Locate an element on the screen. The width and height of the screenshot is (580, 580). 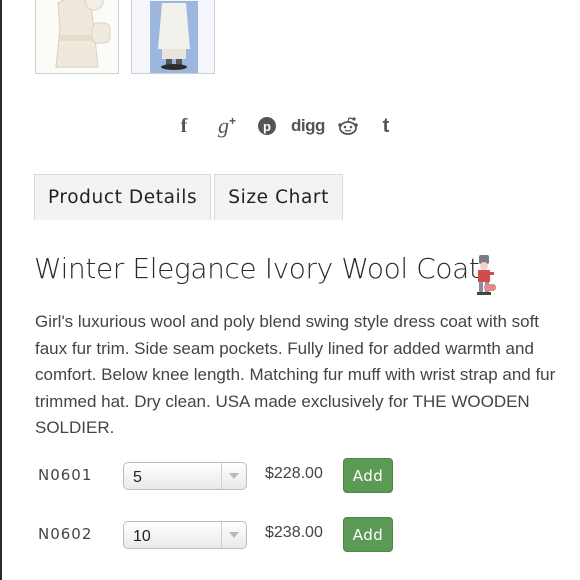
variant-row: N0602 10 $238.00 Add is located at coordinates (288, 534).